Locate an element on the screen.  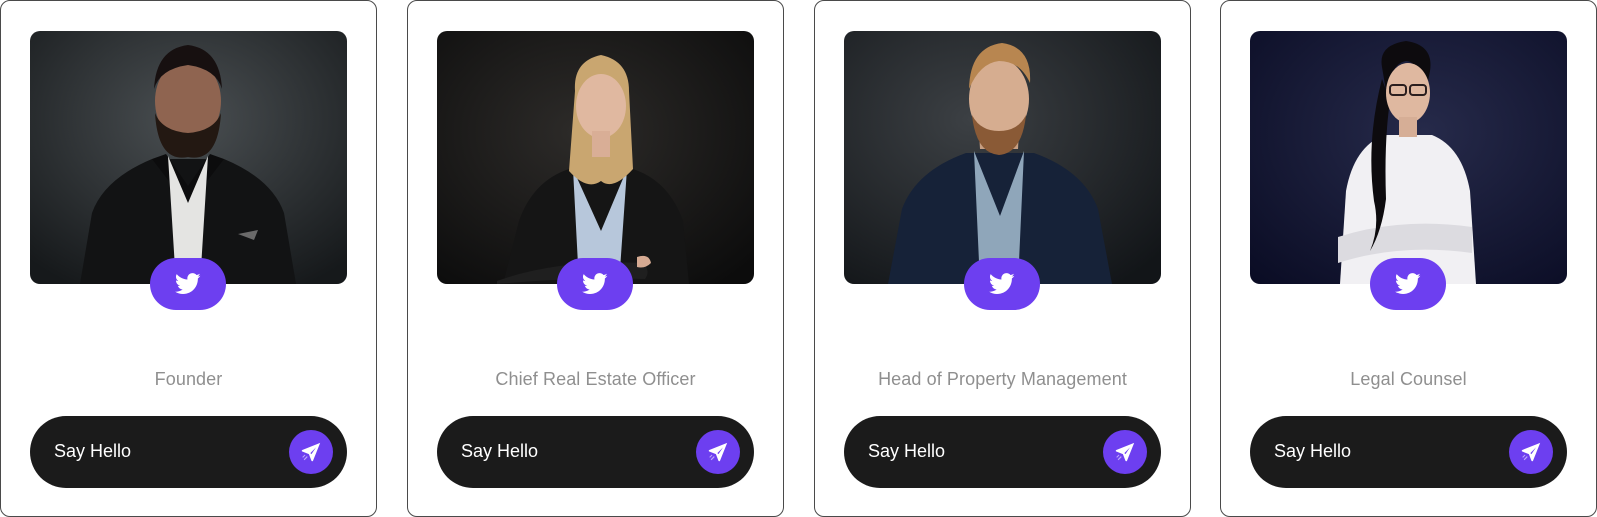
team-member-role: Head of Property Management is located at coordinates (1002, 379).